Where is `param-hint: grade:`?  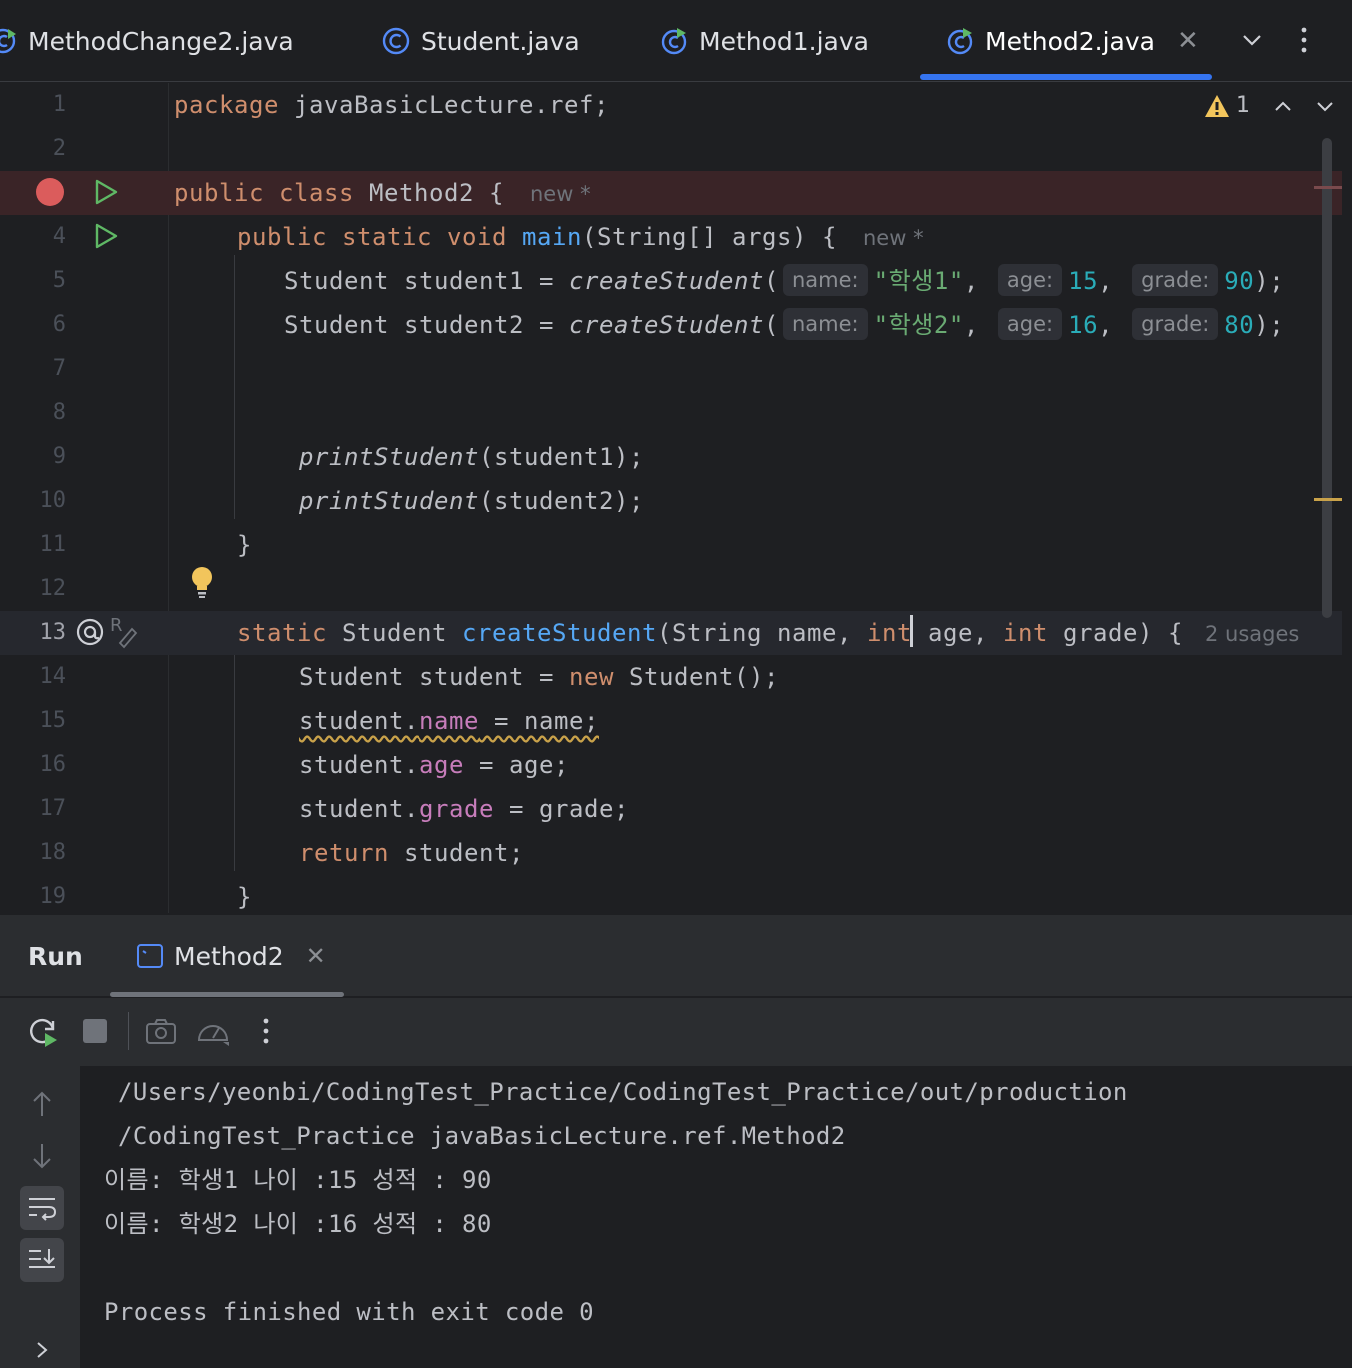 param-hint: grade: is located at coordinates (1175, 324).